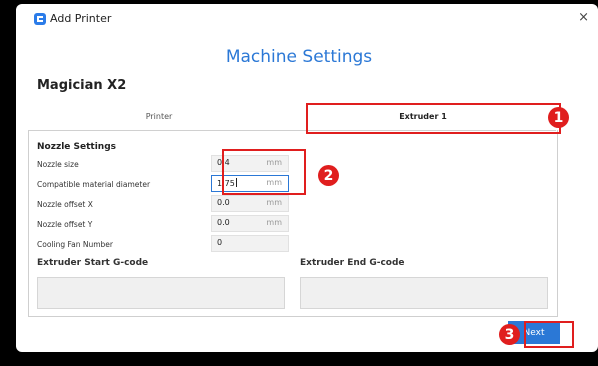 Image resolution: width=598 pixels, height=366 pixels. I want to click on start-gcode-editor, so click(161, 293).